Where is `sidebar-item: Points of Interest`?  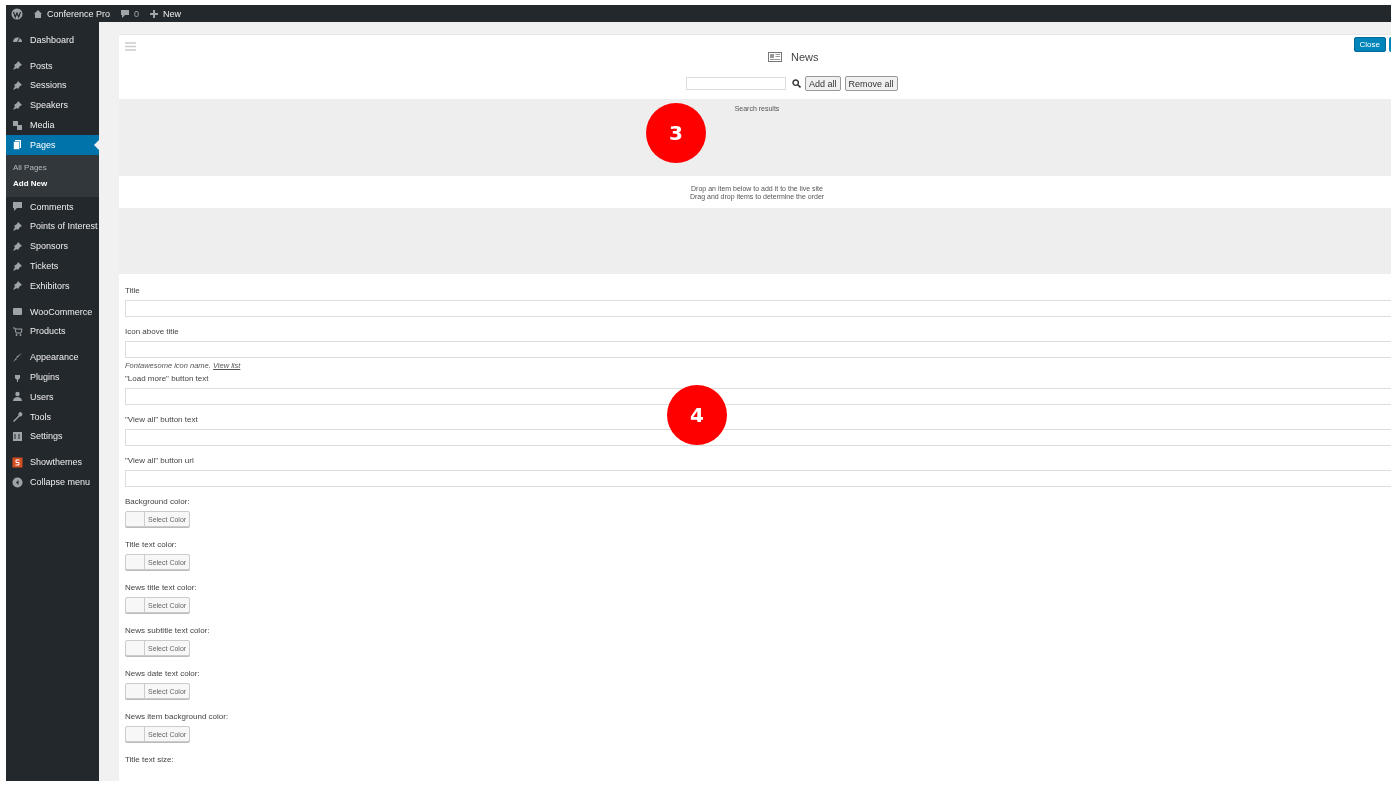
sidebar-item: Points of Interest is located at coordinates (52, 226).